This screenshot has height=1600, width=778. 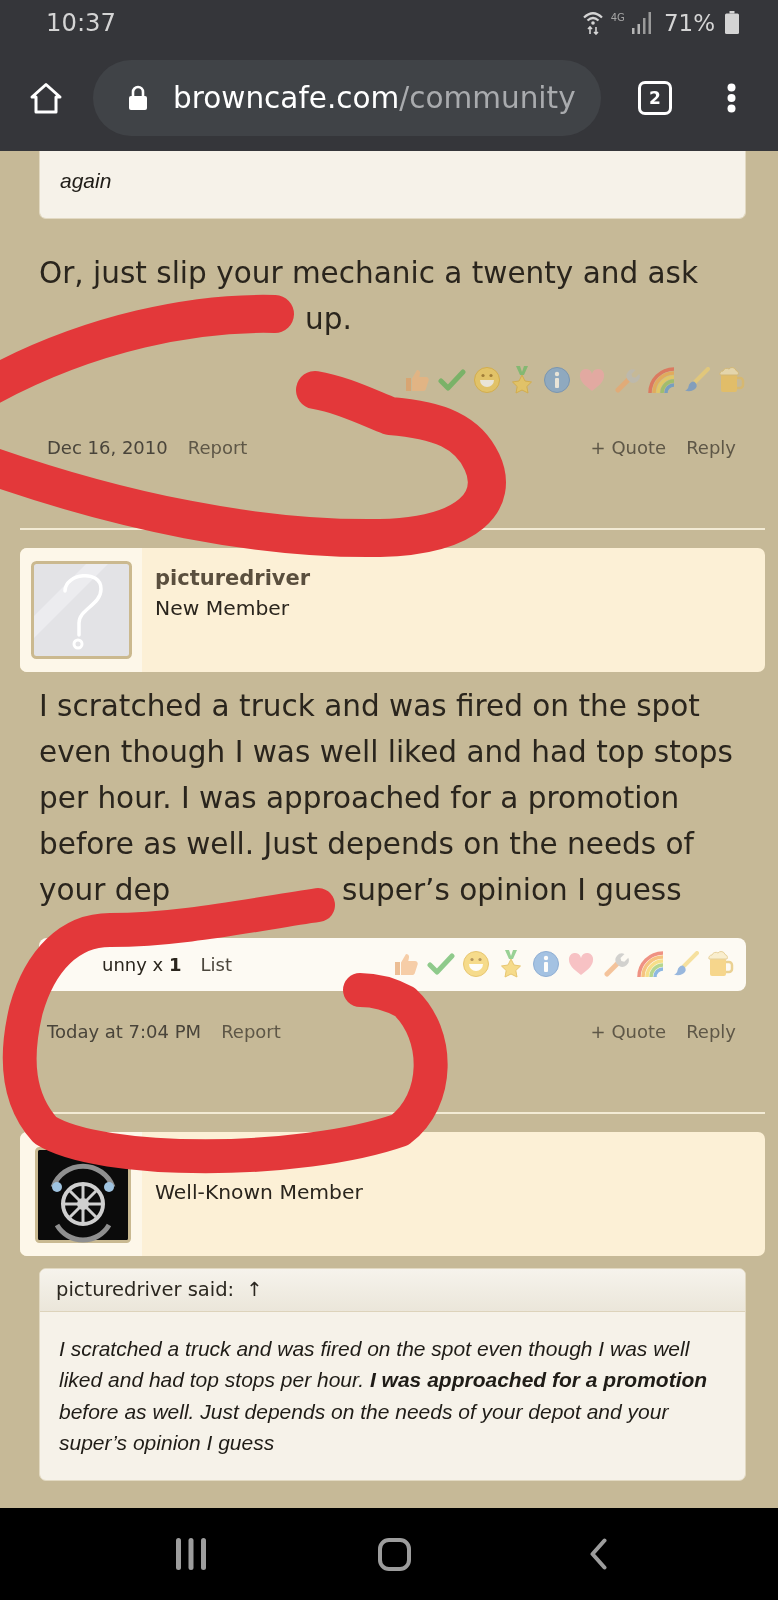 What do you see at coordinates (233, 577) in the screenshot?
I see `username: picturedriver` at bounding box center [233, 577].